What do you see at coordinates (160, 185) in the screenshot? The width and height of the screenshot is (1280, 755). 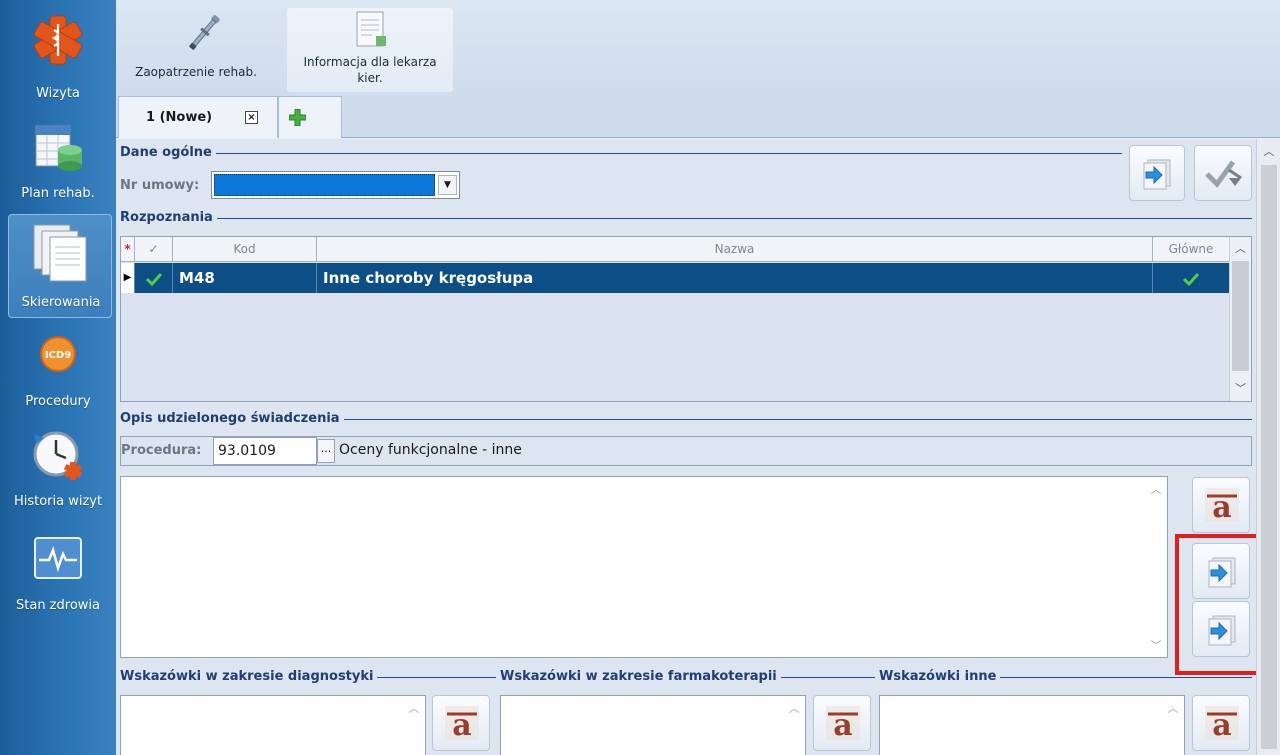 I see `nr-umowy-label: Nr umowy:` at bounding box center [160, 185].